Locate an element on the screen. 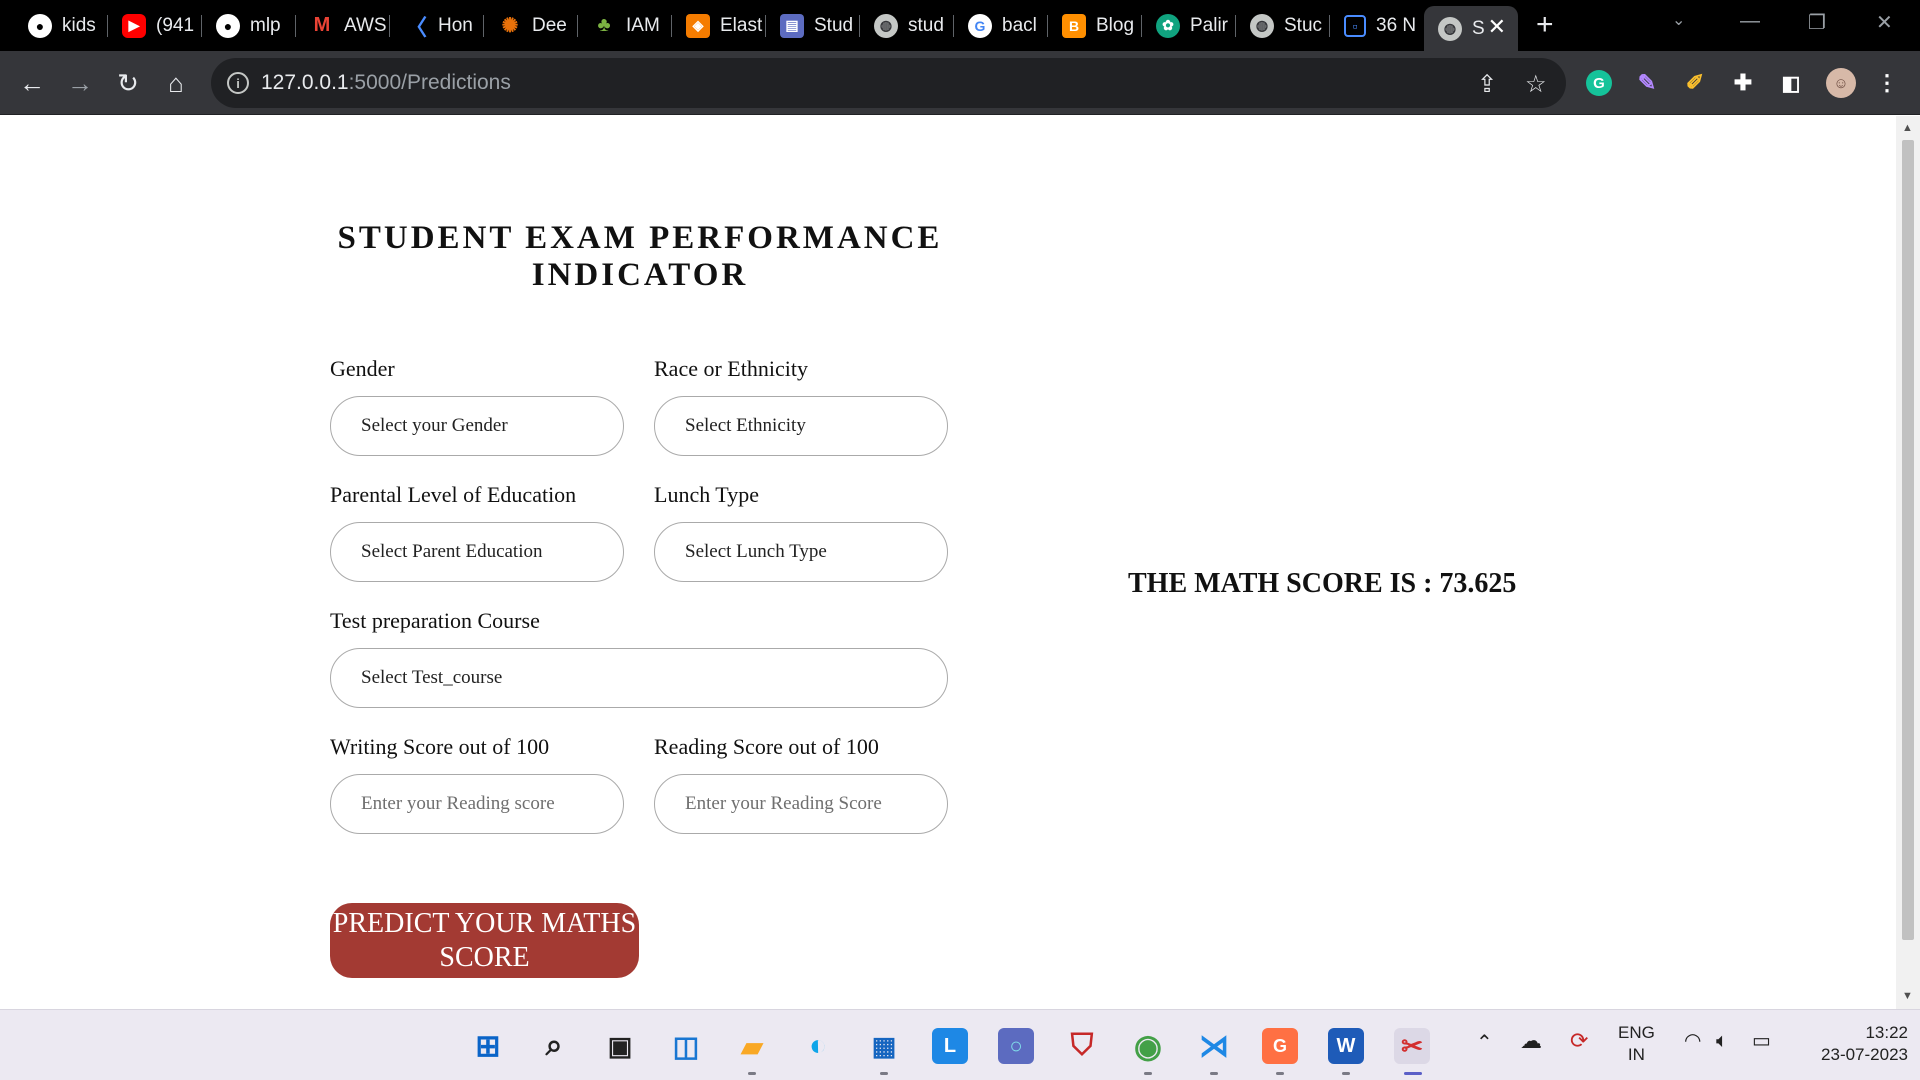  tab-stud-store: ▤ Stud is located at coordinates (813, 25).